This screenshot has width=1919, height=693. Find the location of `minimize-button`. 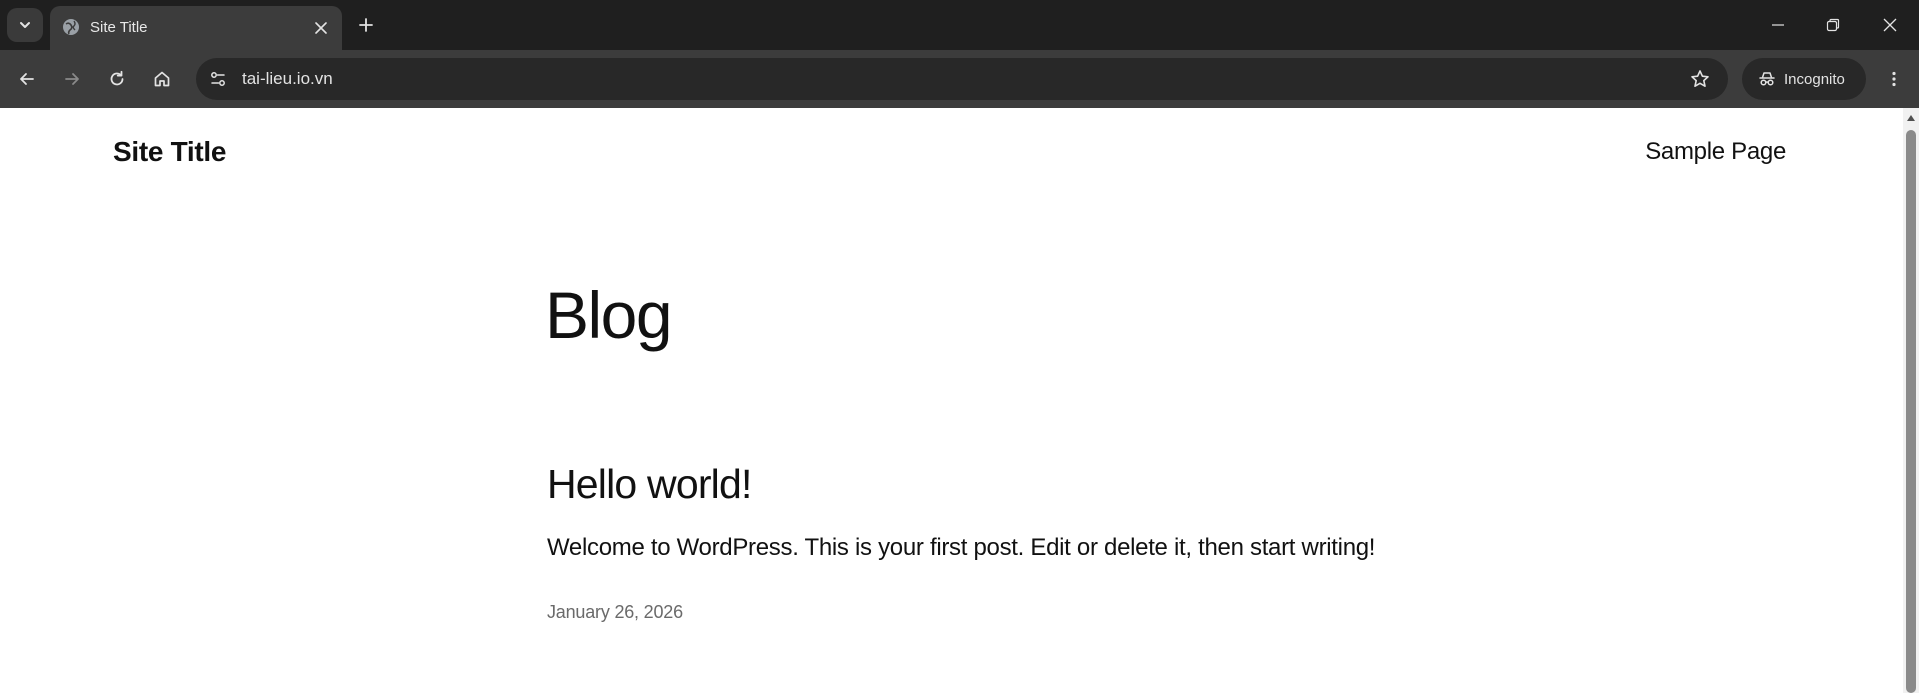

minimize-button is located at coordinates (1778, 25).